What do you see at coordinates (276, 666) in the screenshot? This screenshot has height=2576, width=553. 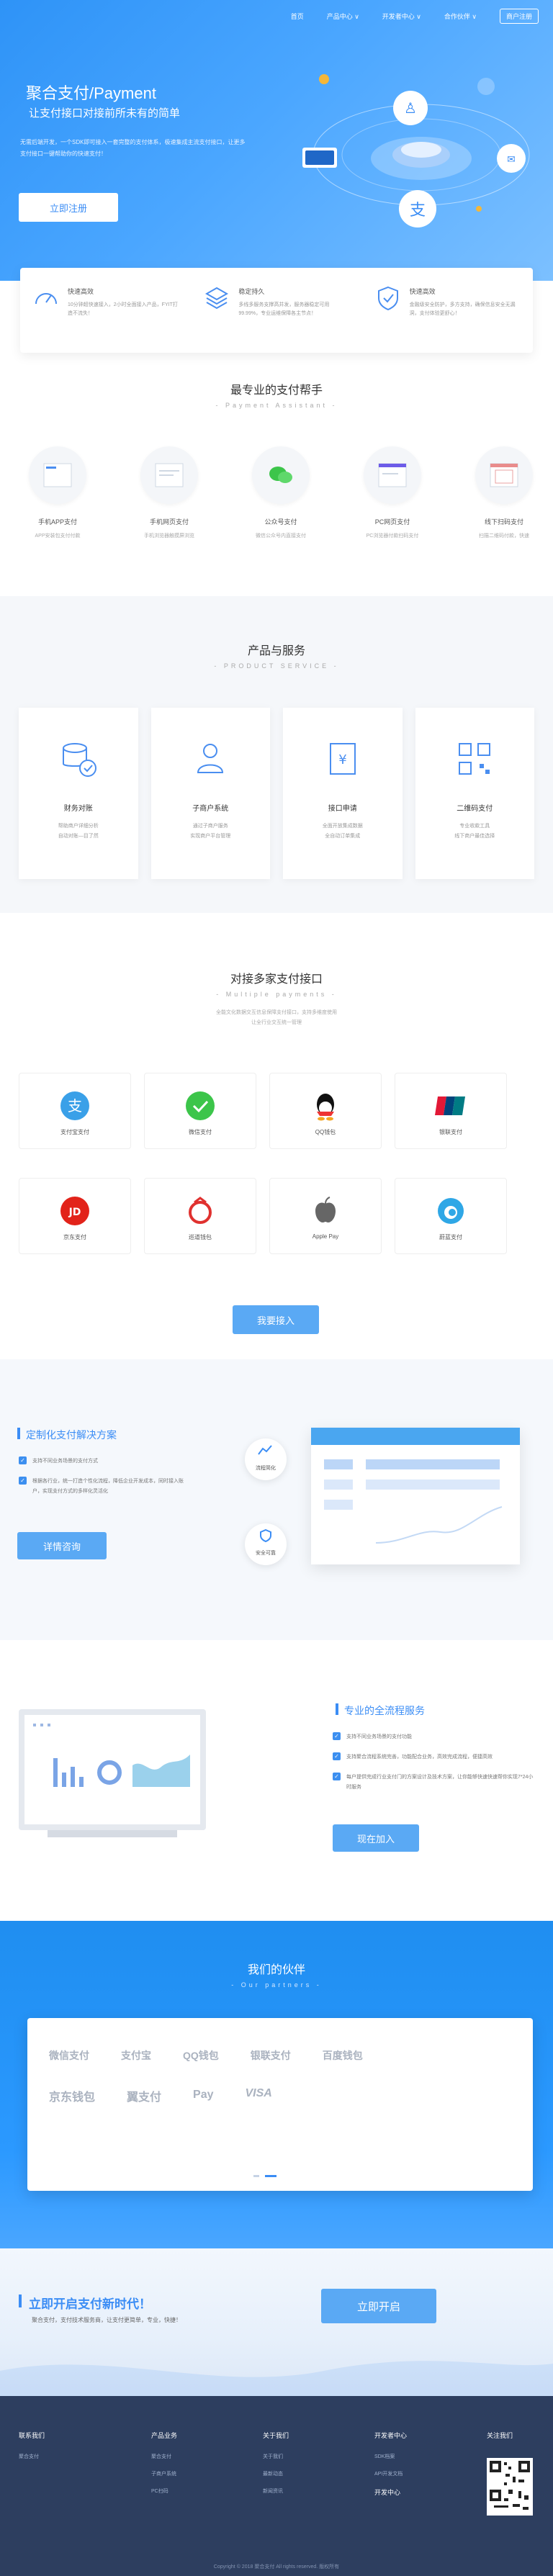 I see `service-subtitle: - PRODUCT SERVICE -` at bounding box center [276, 666].